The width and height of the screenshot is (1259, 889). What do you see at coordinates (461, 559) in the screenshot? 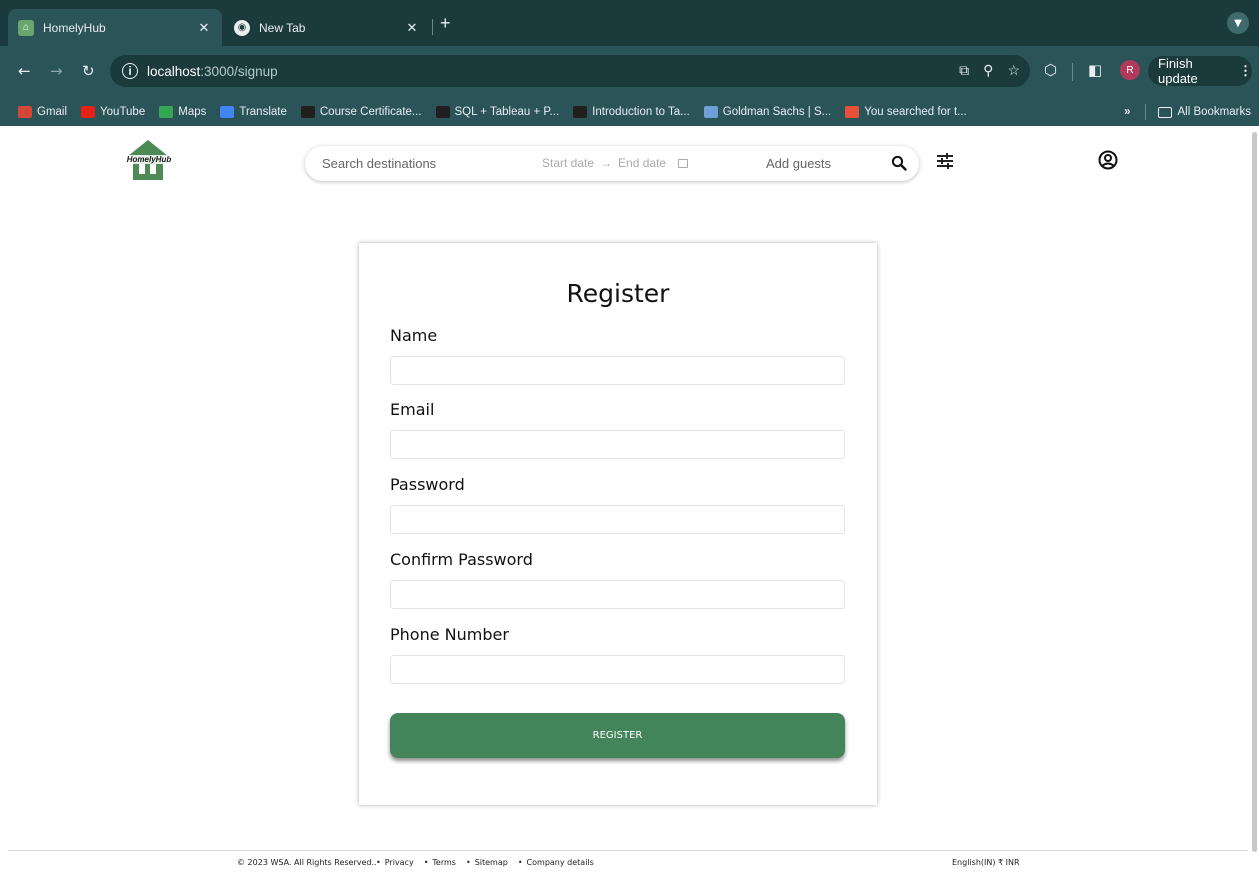
I see `confirm-password-label: Confirm Password` at bounding box center [461, 559].